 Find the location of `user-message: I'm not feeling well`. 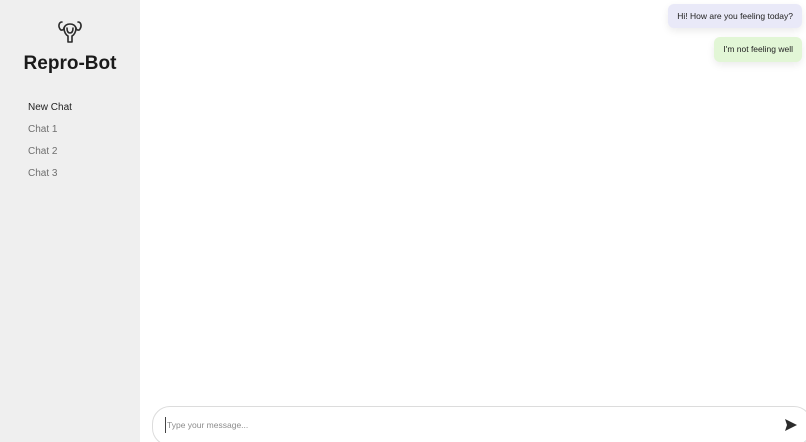

user-message: I'm not feeling well is located at coordinates (758, 49).